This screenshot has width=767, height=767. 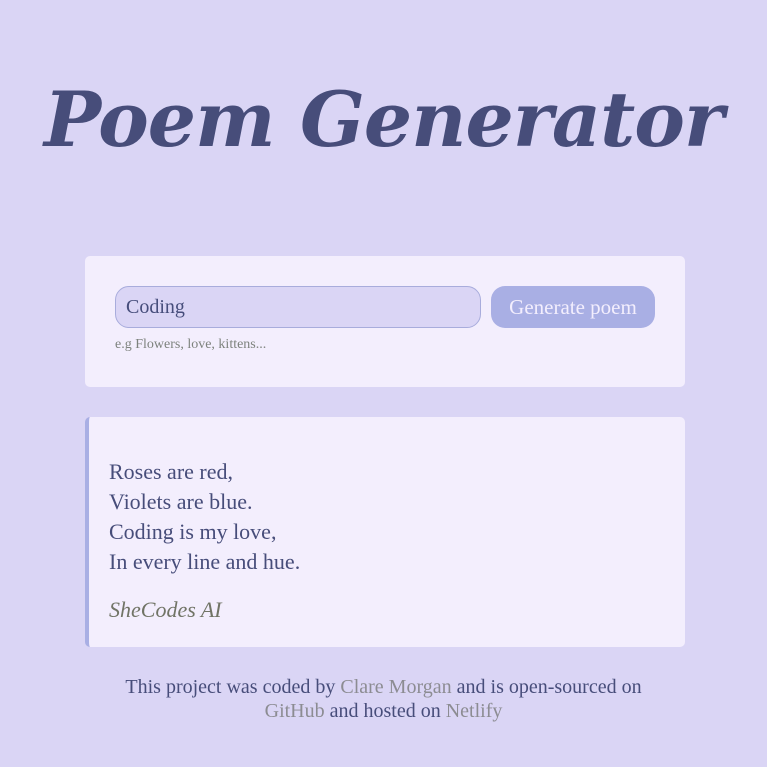 What do you see at coordinates (295, 711) in the screenshot?
I see `github-link: GitHub` at bounding box center [295, 711].